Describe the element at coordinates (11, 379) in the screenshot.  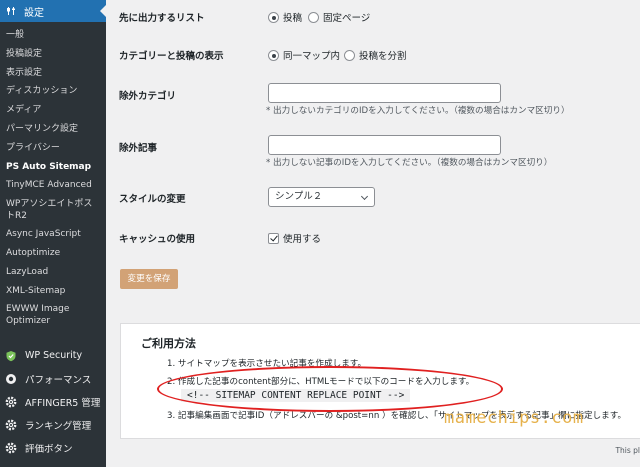
I see `performance-icon` at that location.